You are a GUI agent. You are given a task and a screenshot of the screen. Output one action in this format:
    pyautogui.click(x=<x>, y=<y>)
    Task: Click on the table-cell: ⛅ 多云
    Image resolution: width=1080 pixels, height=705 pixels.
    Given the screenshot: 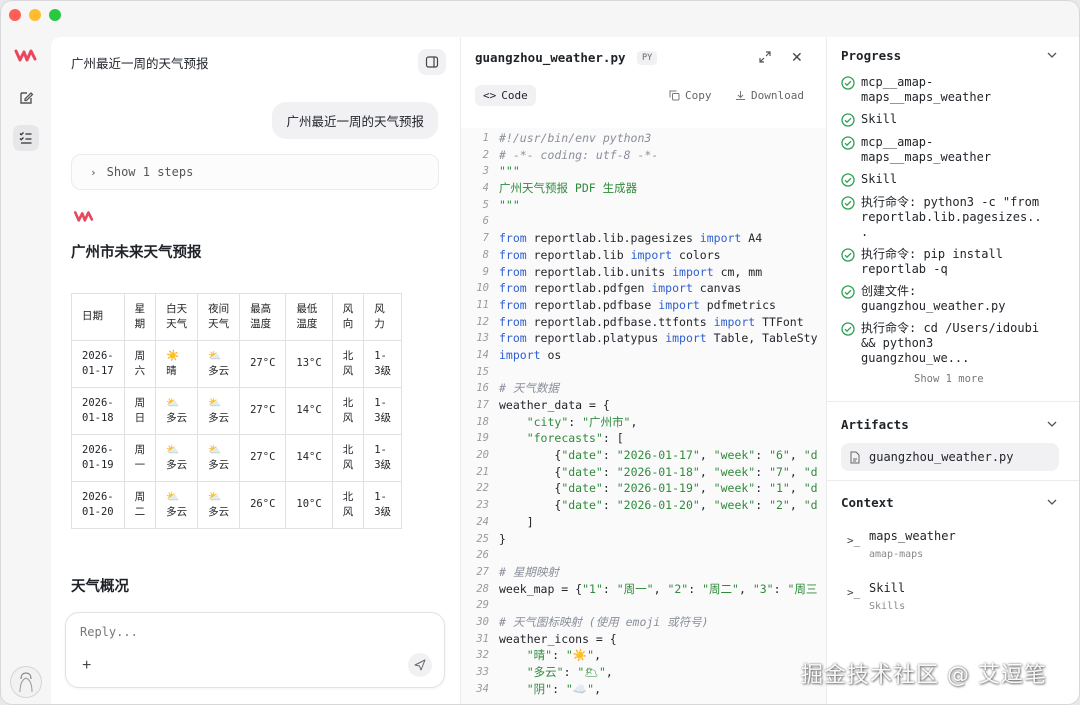 What is the action you would take?
    pyautogui.click(x=177, y=458)
    